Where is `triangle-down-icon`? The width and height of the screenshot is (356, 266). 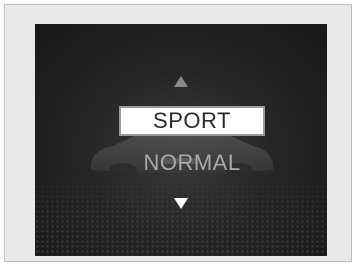 triangle-down-icon is located at coordinates (181, 203).